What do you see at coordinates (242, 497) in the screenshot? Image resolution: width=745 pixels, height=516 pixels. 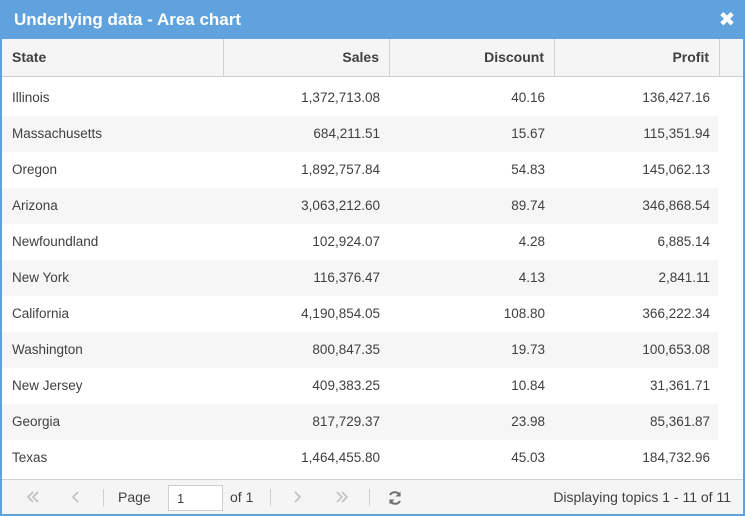 I see `page-count-label: of 1` at bounding box center [242, 497].